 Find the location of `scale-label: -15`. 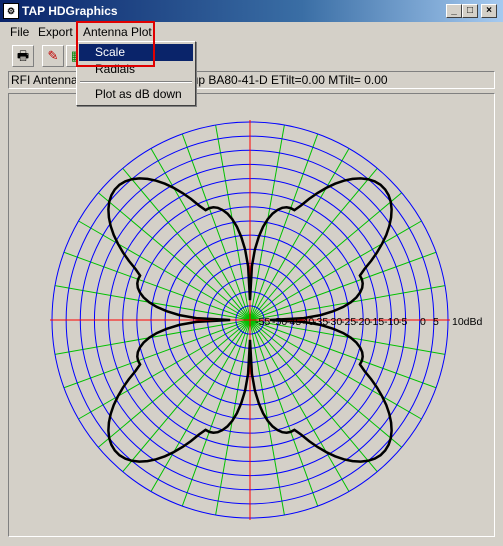

scale-label: -15 is located at coordinates (376, 322).